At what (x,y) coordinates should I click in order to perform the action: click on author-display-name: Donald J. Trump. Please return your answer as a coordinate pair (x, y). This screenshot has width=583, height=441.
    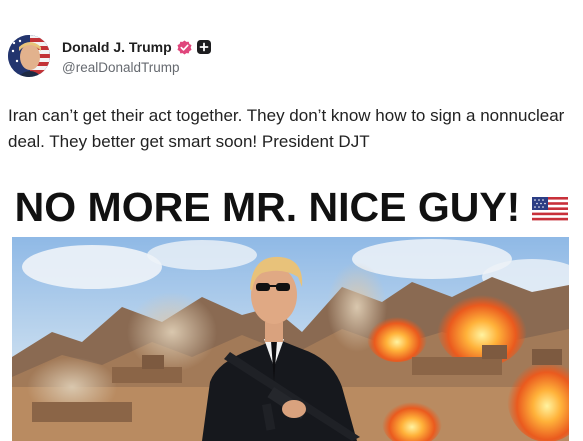
    Looking at the image, I should click on (117, 47).